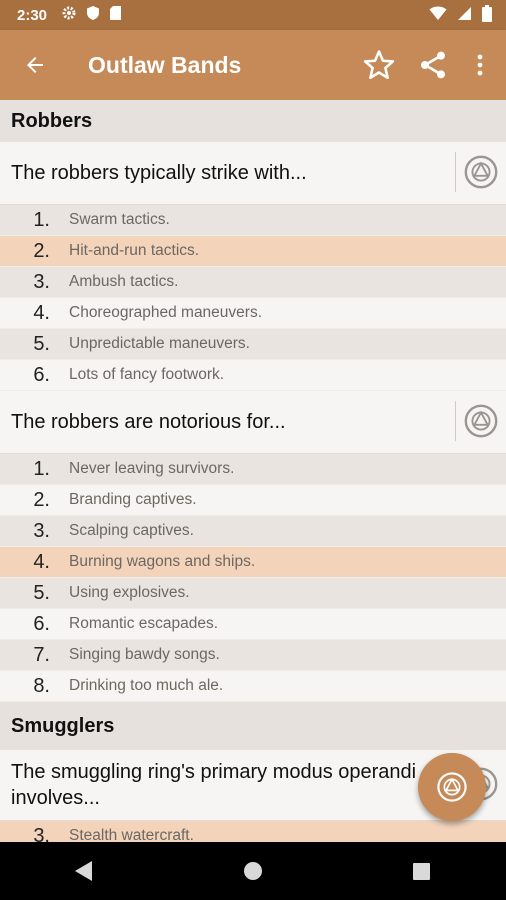 Image resolution: width=506 pixels, height=900 pixels. What do you see at coordinates (159, 343) in the screenshot?
I see `row-text: Unpredictable maneuvers.` at bounding box center [159, 343].